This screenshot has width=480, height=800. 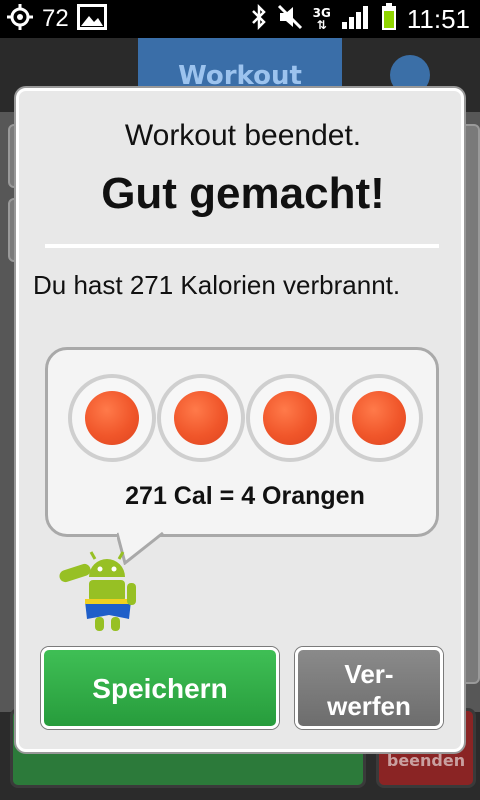 I want to click on dialog-headline: Gut gemacht!, so click(x=243, y=193).